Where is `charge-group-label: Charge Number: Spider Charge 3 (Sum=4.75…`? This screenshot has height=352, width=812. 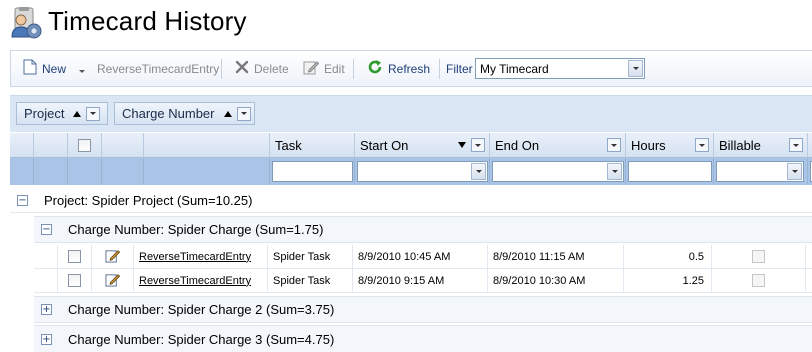
charge-group-label: Charge Number: Spider Charge 3 (Sum=4.75… is located at coordinates (201, 339).